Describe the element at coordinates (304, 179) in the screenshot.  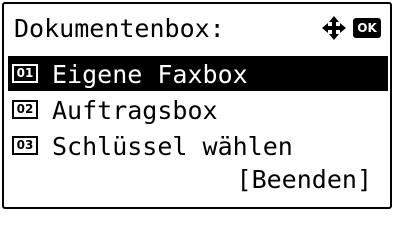
I see `exit-button: [Beenden]` at that location.